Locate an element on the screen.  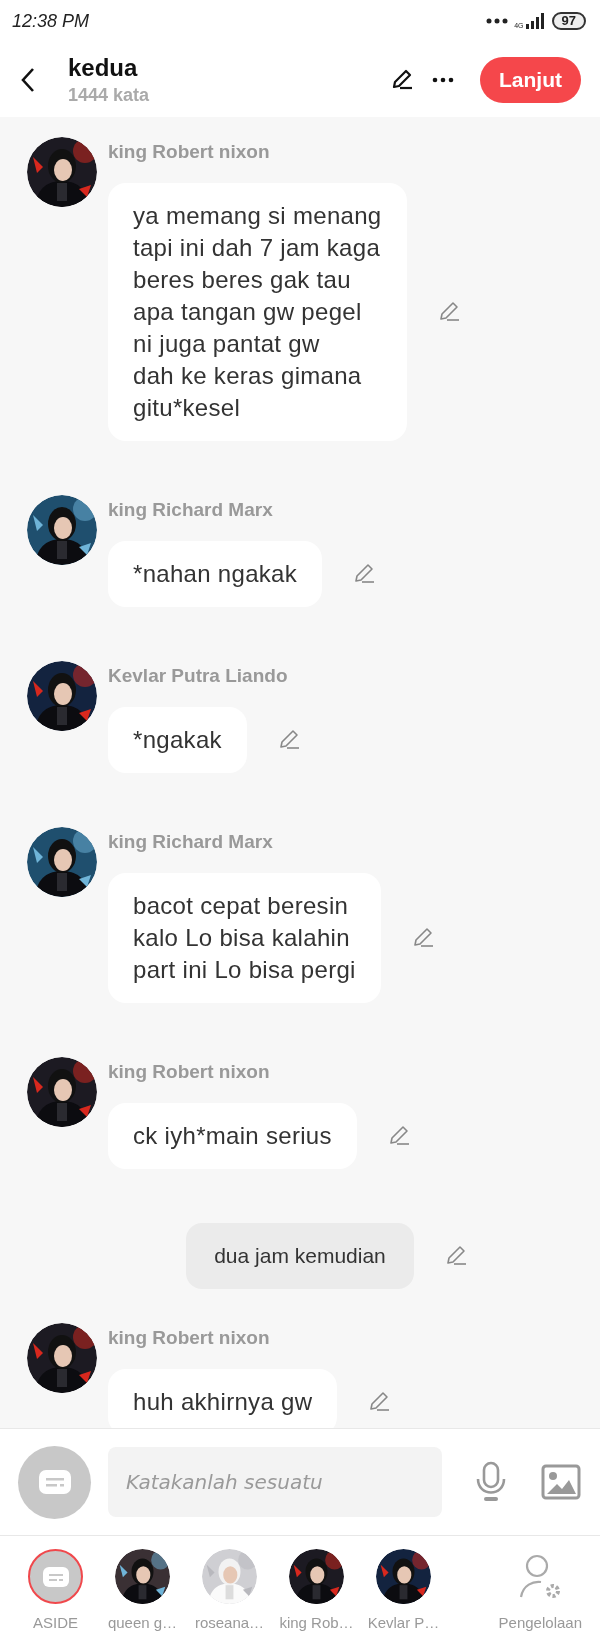
story-title: kedua is located at coordinates (103, 67).